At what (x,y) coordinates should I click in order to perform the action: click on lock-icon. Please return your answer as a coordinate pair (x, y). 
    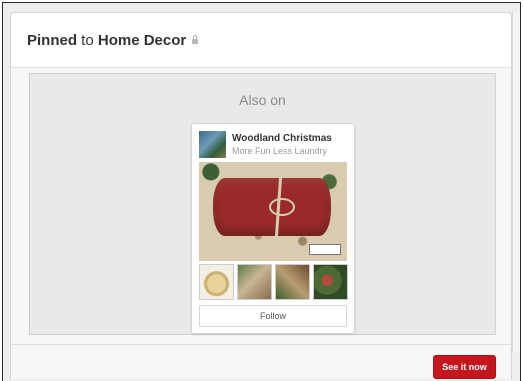
    Looking at the image, I should click on (195, 39).